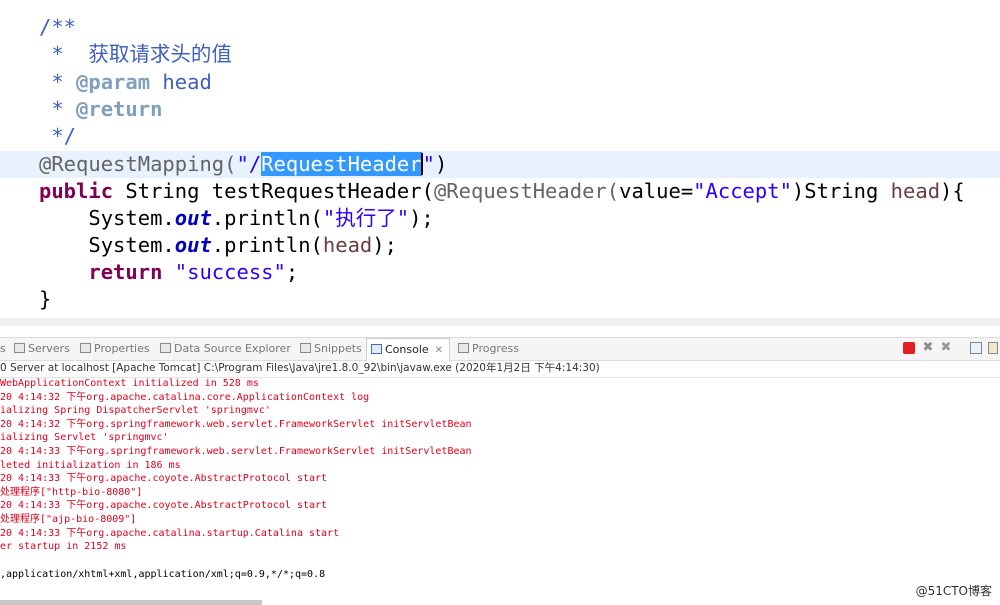 The height and width of the screenshot is (605, 1000). Describe the element at coordinates (19, 348) in the screenshot. I see `servers-icon` at that location.